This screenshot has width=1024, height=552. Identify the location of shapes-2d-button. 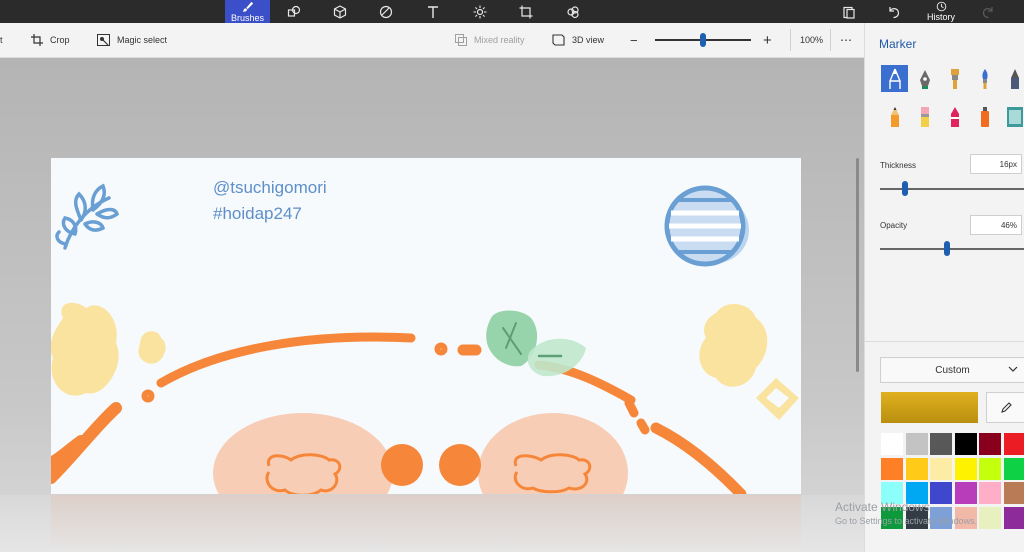
(294, 11).